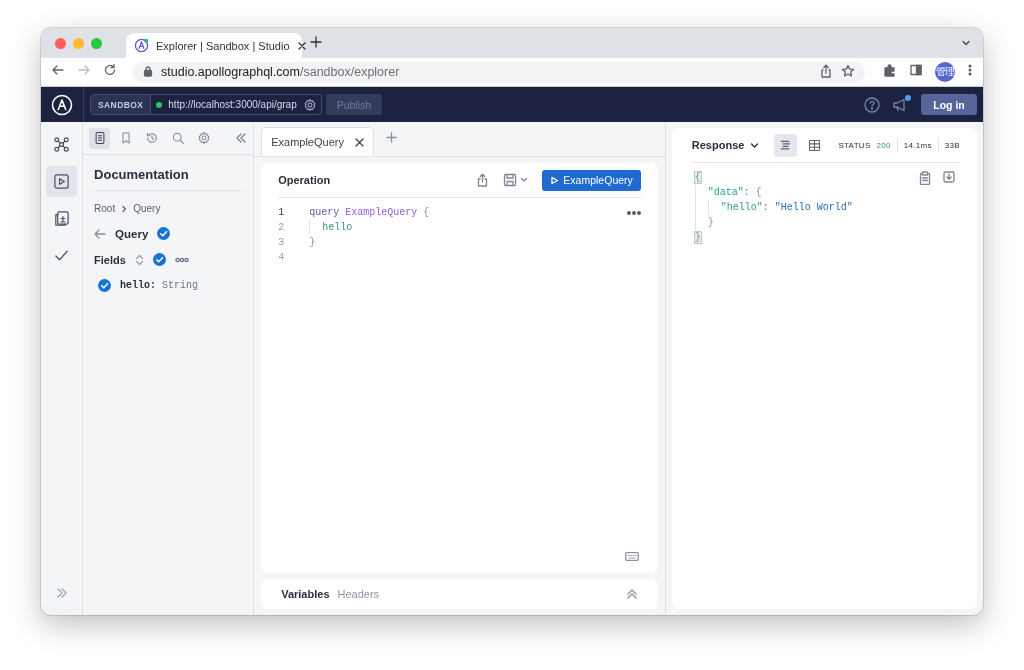 The image size is (1024, 670). I want to click on help-icon, so click(872, 104).